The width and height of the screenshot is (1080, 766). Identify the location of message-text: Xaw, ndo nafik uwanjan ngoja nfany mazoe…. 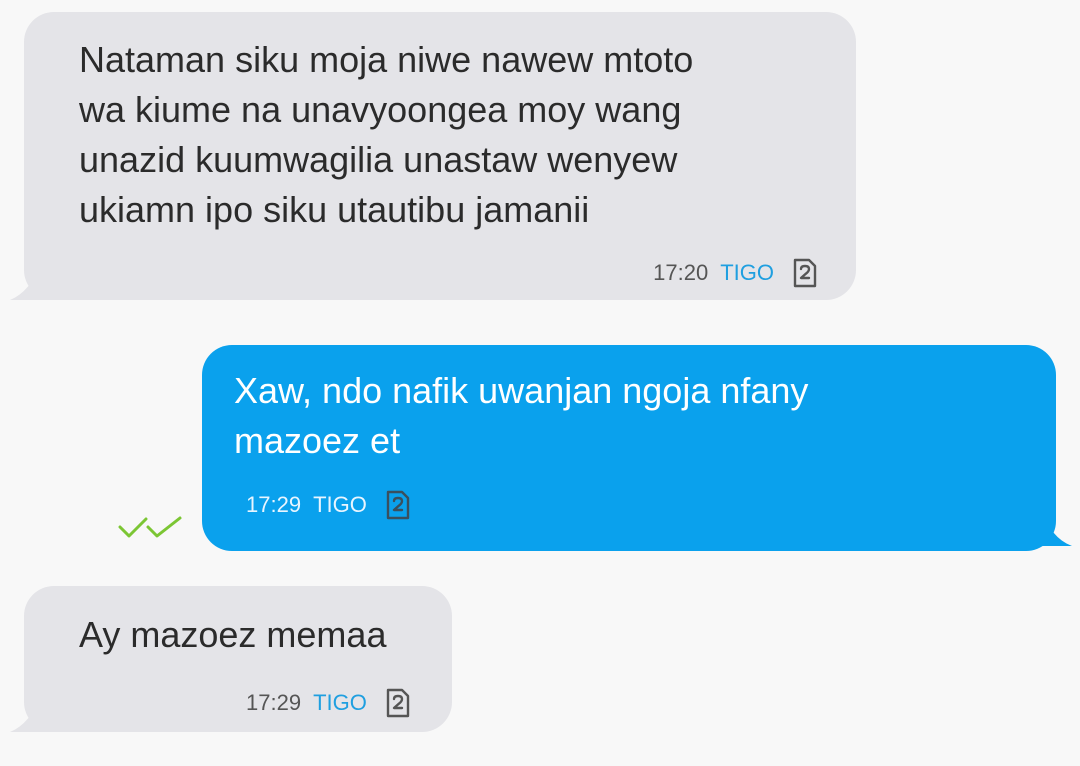
(521, 415).